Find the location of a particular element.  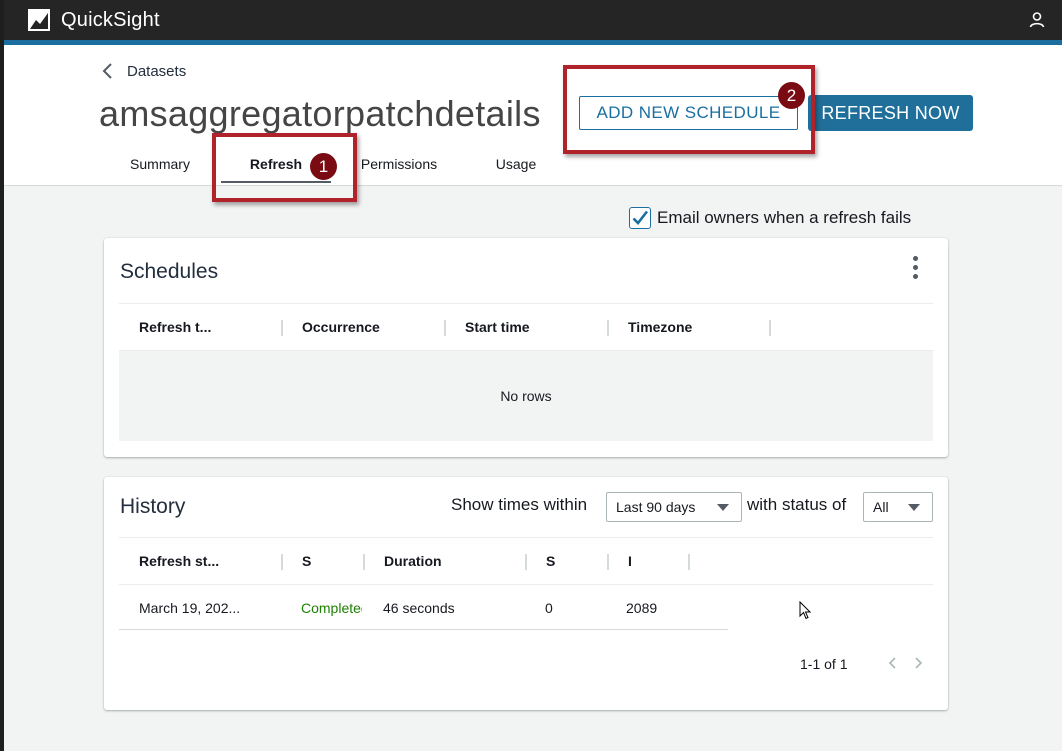

refresh-now-button: REFRESH NOW is located at coordinates (890, 113).